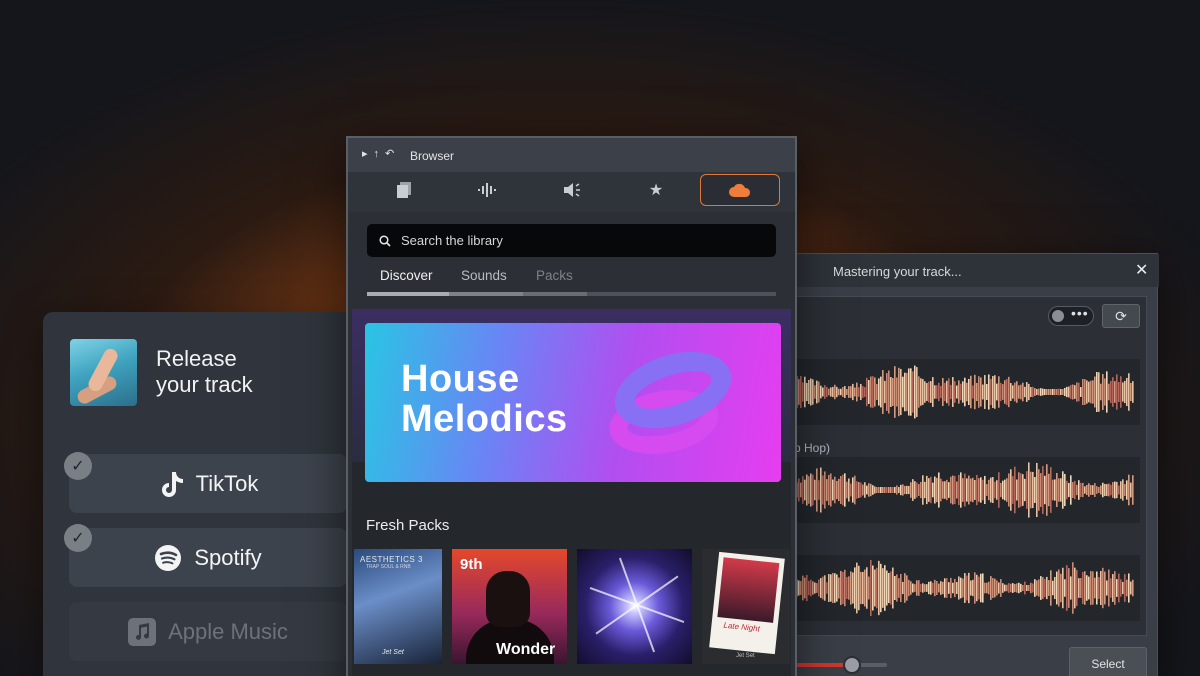 The image size is (1200, 676). I want to click on tab-discover: Discover, so click(406, 275).